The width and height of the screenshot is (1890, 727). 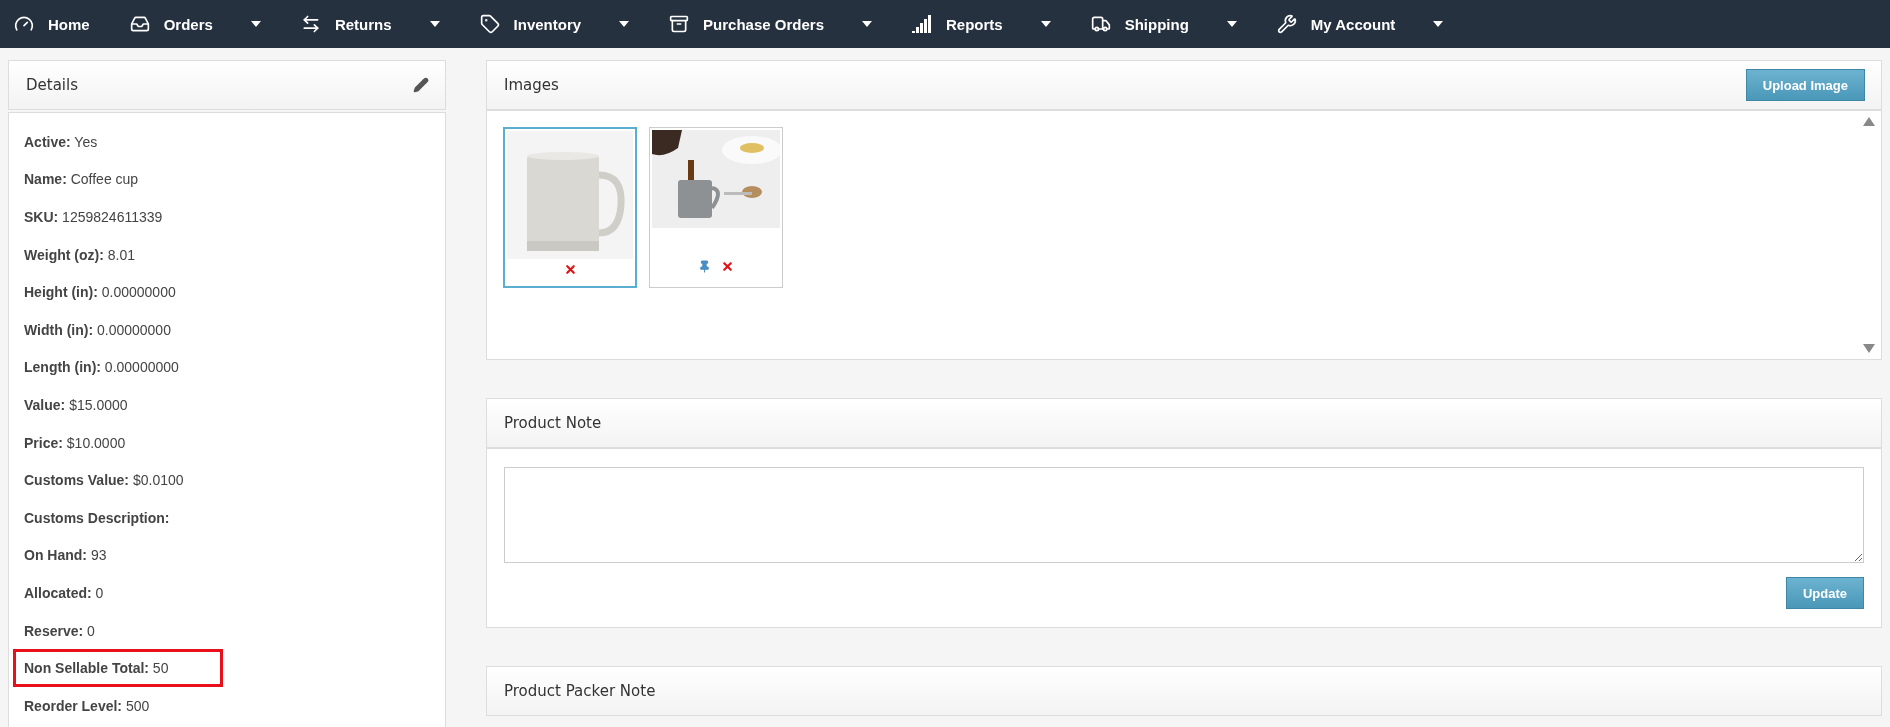 I want to click on inbox-icon, so click(x=139, y=24).